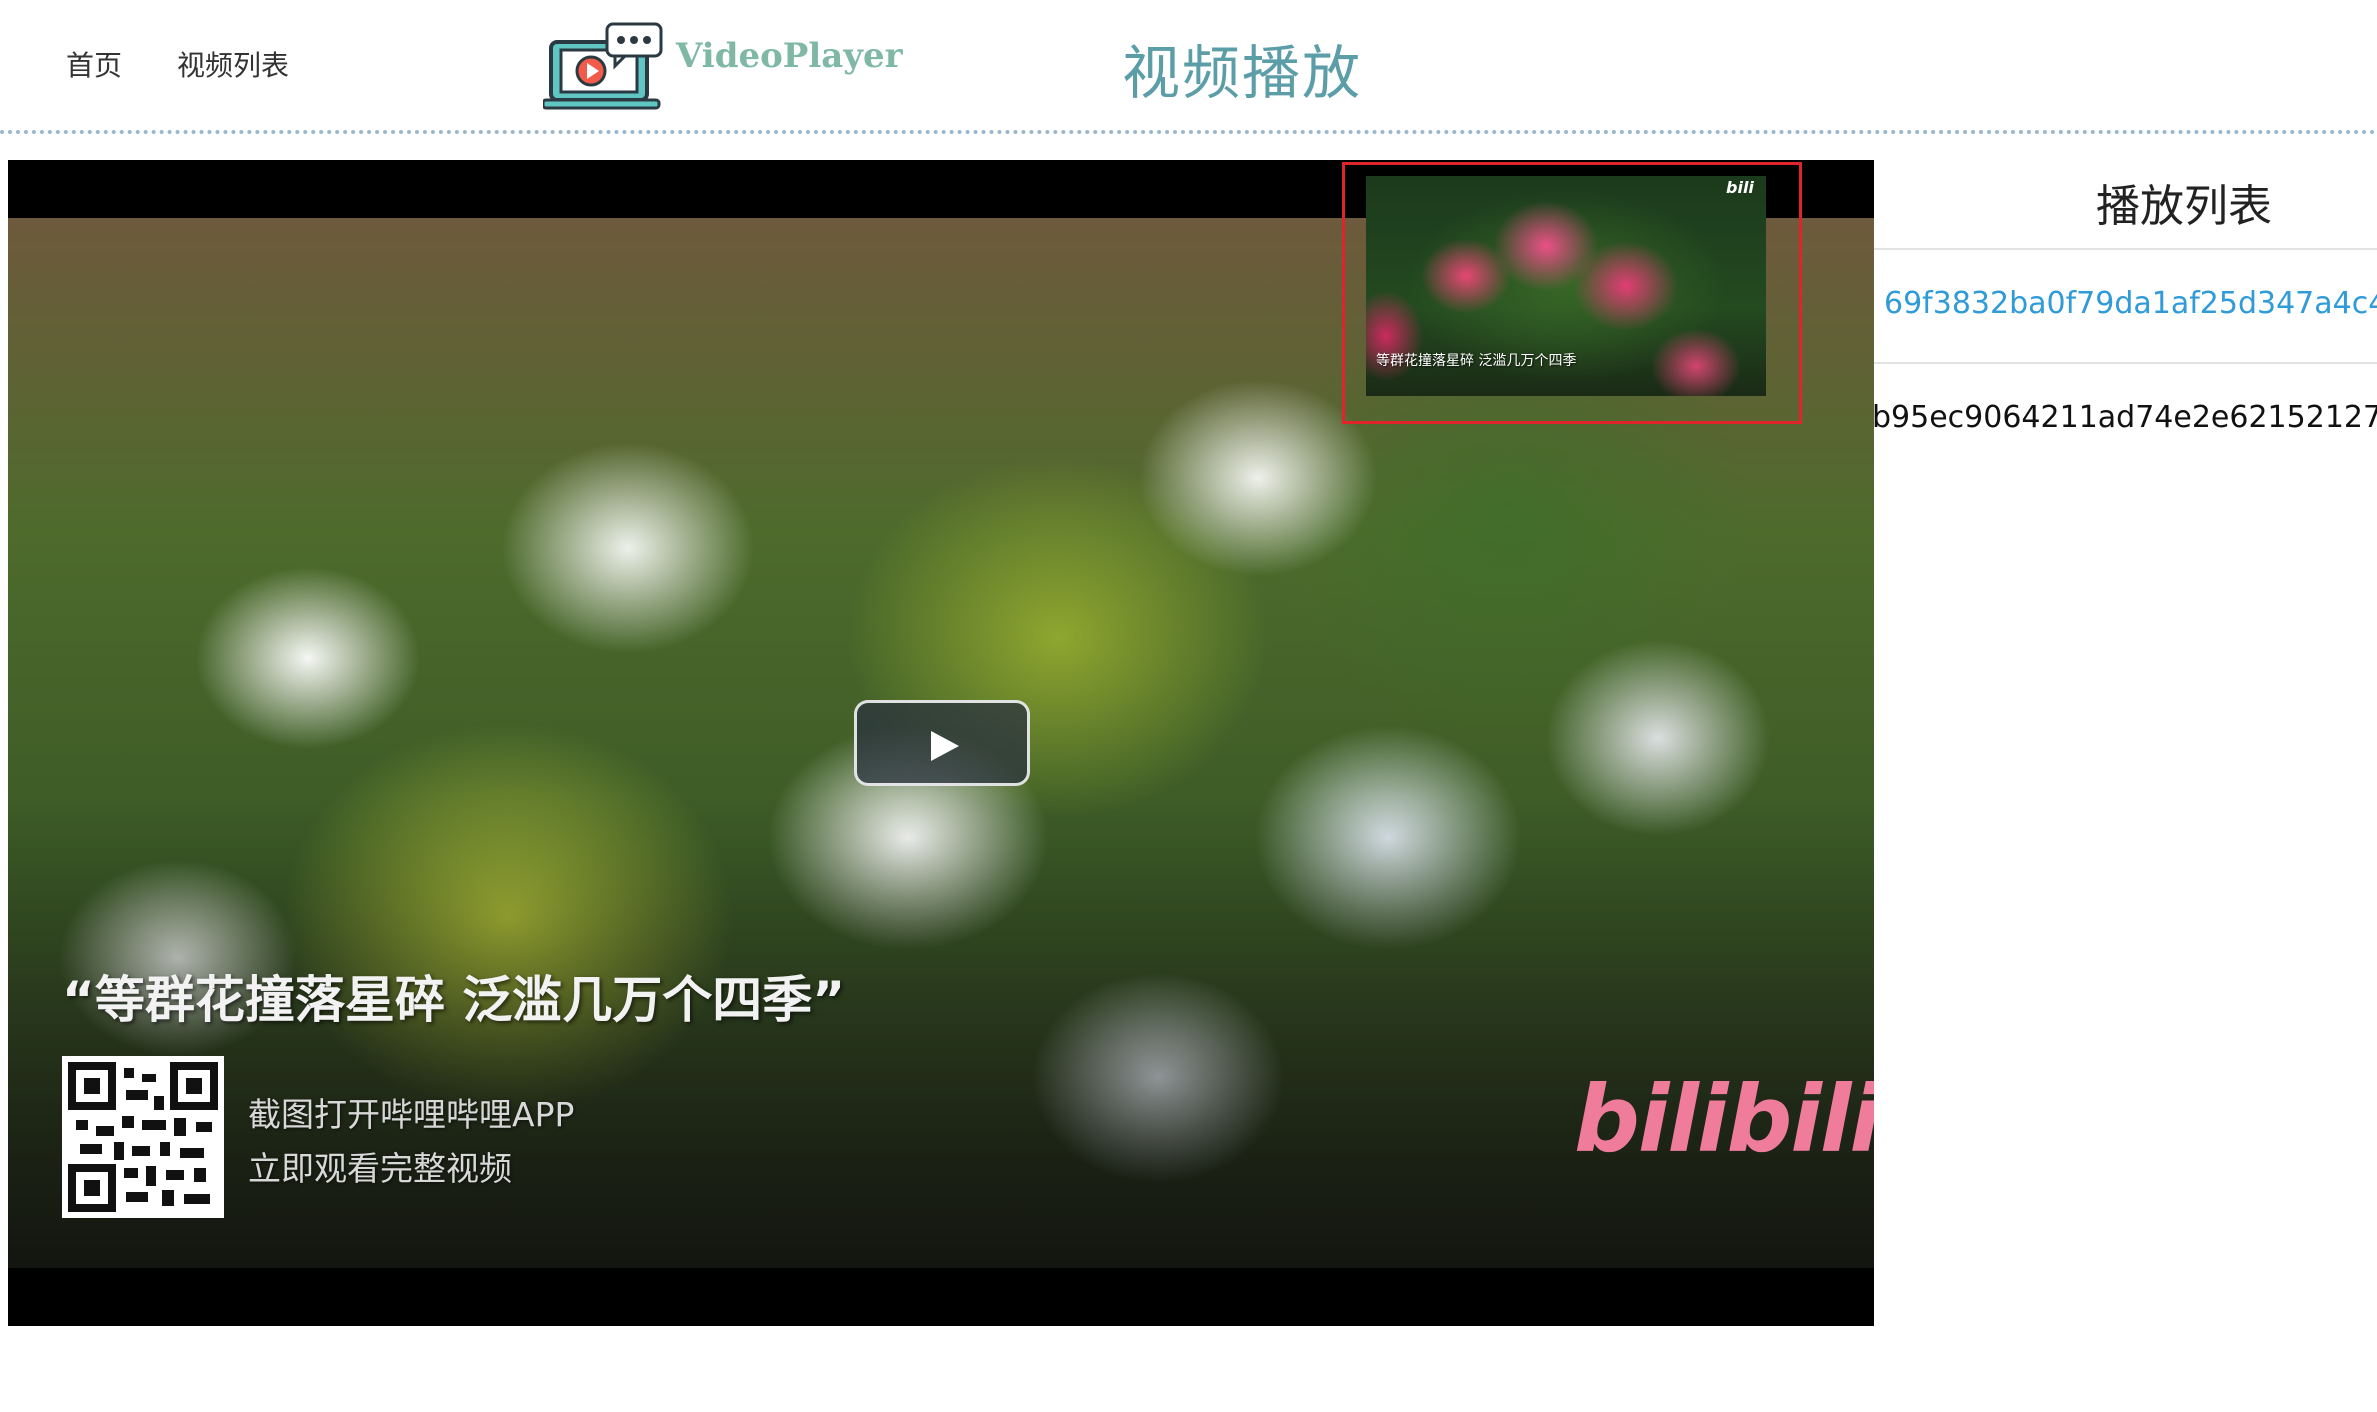 The height and width of the screenshot is (1412, 2377). I want to click on nav-home-link: 首页, so click(94, 64).